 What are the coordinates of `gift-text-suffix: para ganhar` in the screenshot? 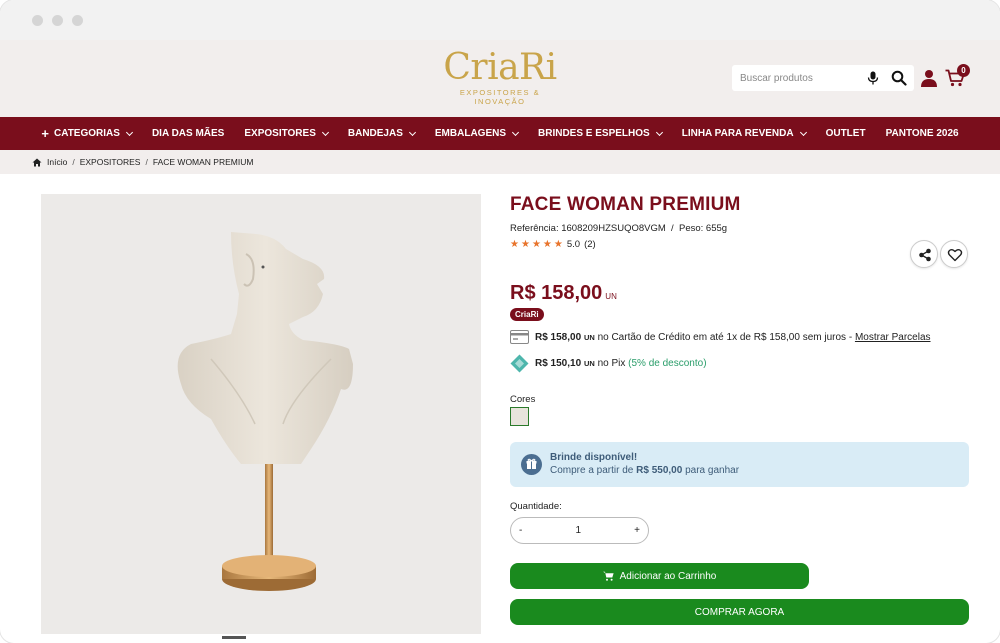 It's located at (712, 470).